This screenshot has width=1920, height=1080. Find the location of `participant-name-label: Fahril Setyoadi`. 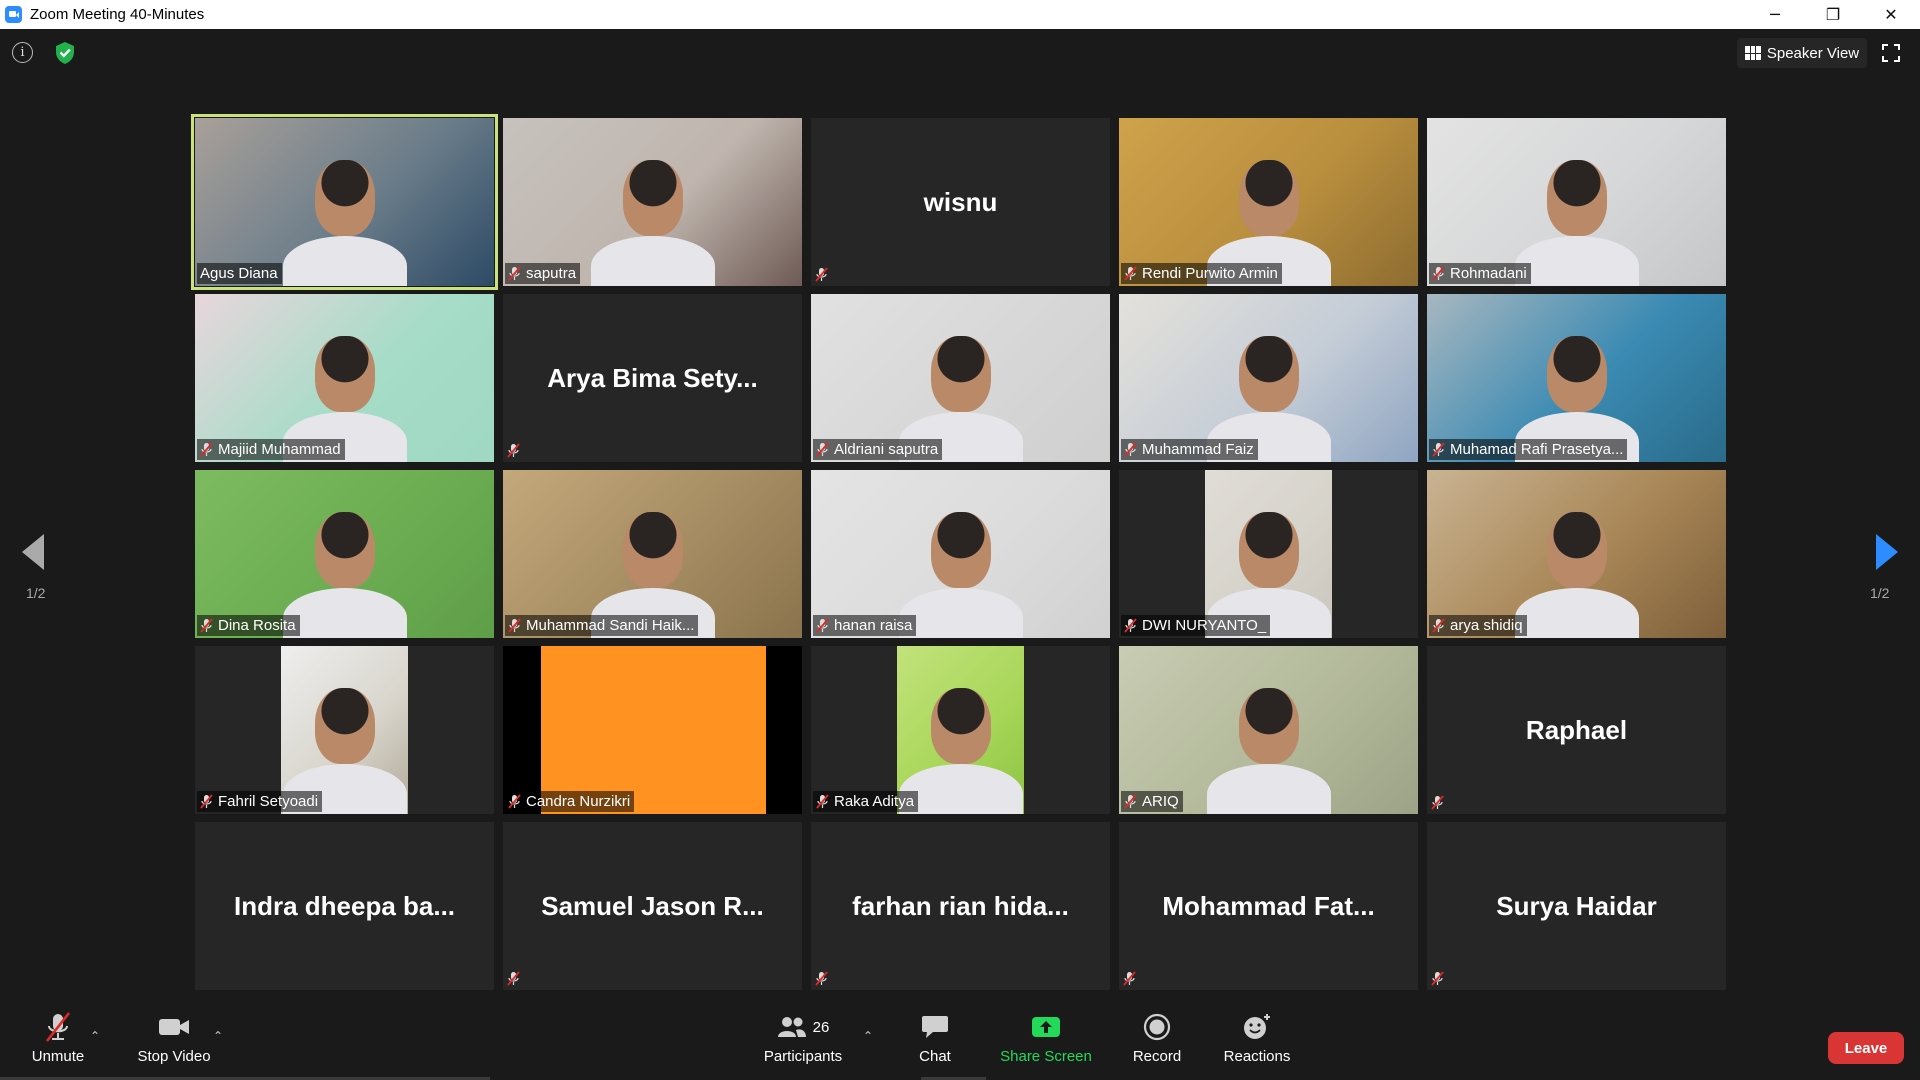

participant-name-label: Fahril Setyoadi is located at coordinates (260, 801).